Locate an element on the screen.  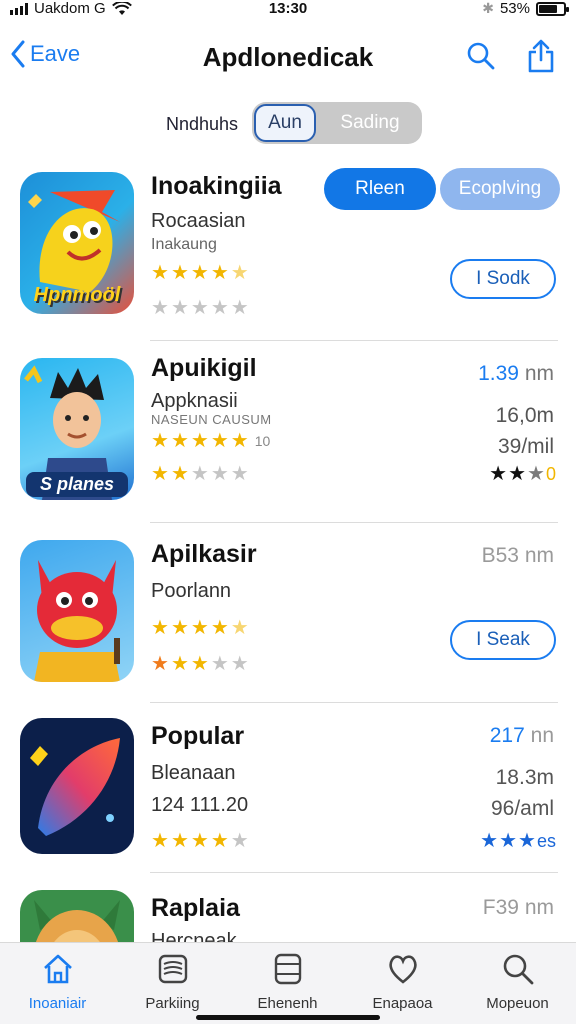
get-button: I Sodk is located at coordinates (503, 279).